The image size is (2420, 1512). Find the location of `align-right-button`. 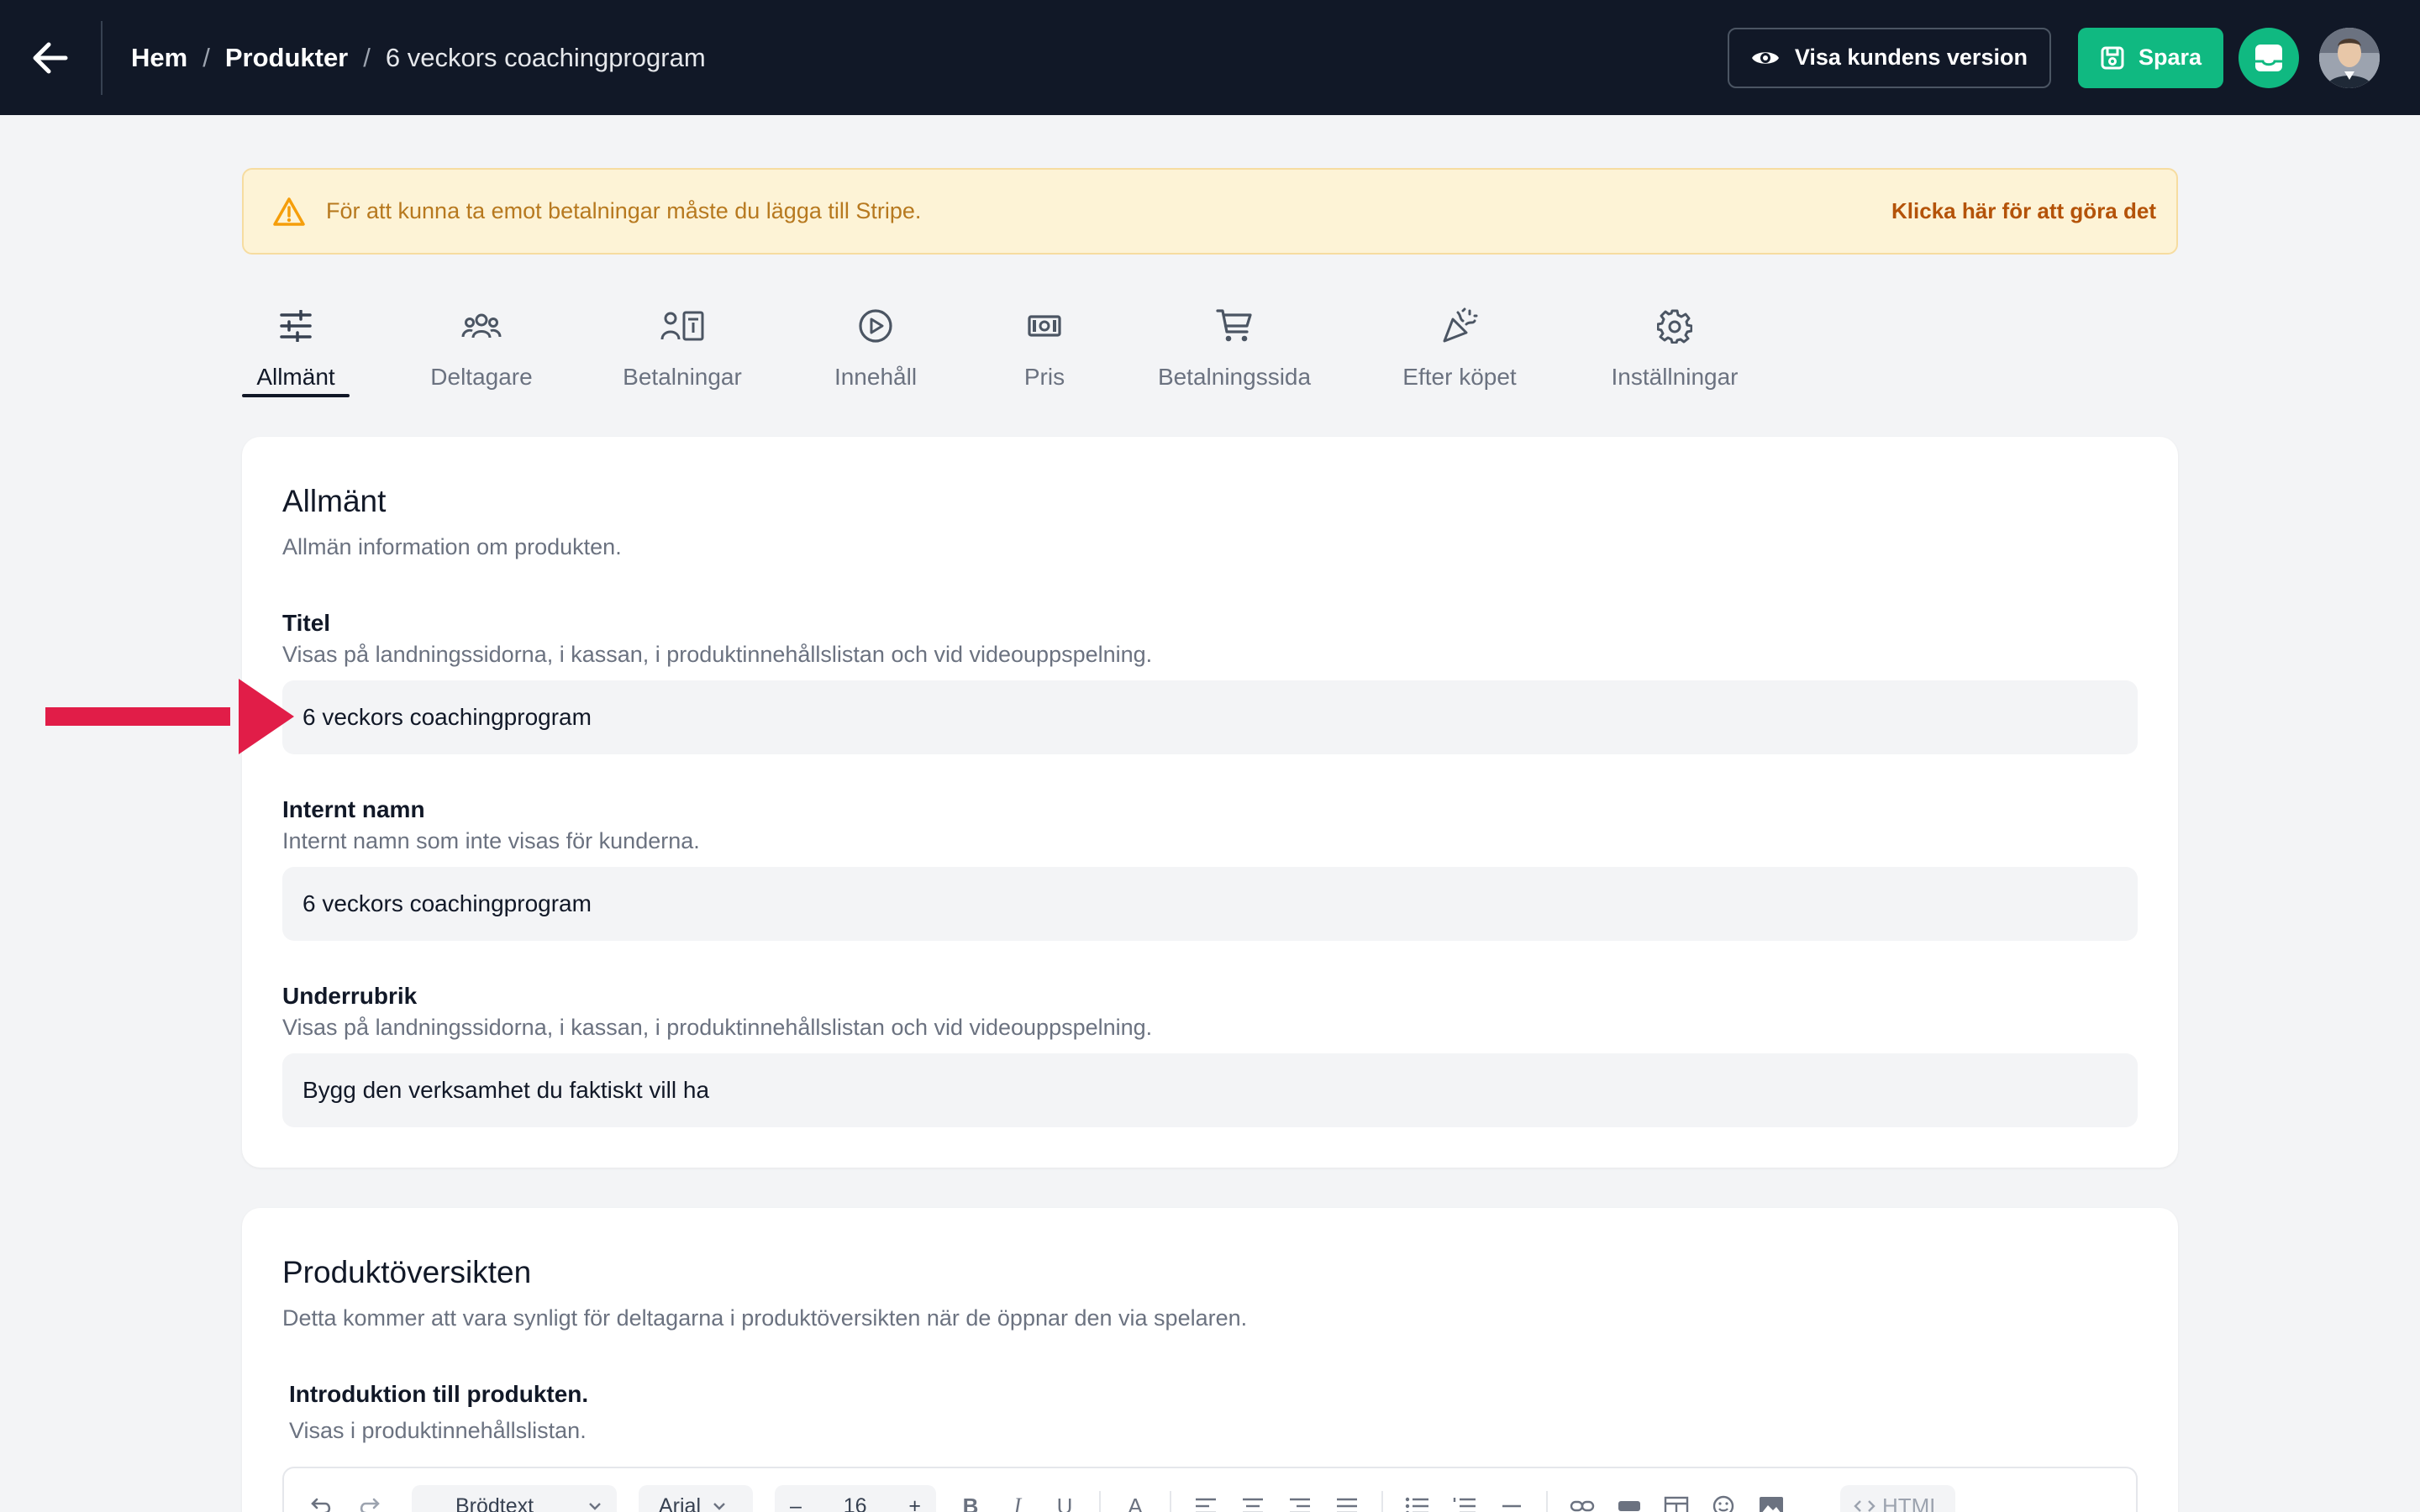

align-right-button is located at coordinates (1300, 1504).